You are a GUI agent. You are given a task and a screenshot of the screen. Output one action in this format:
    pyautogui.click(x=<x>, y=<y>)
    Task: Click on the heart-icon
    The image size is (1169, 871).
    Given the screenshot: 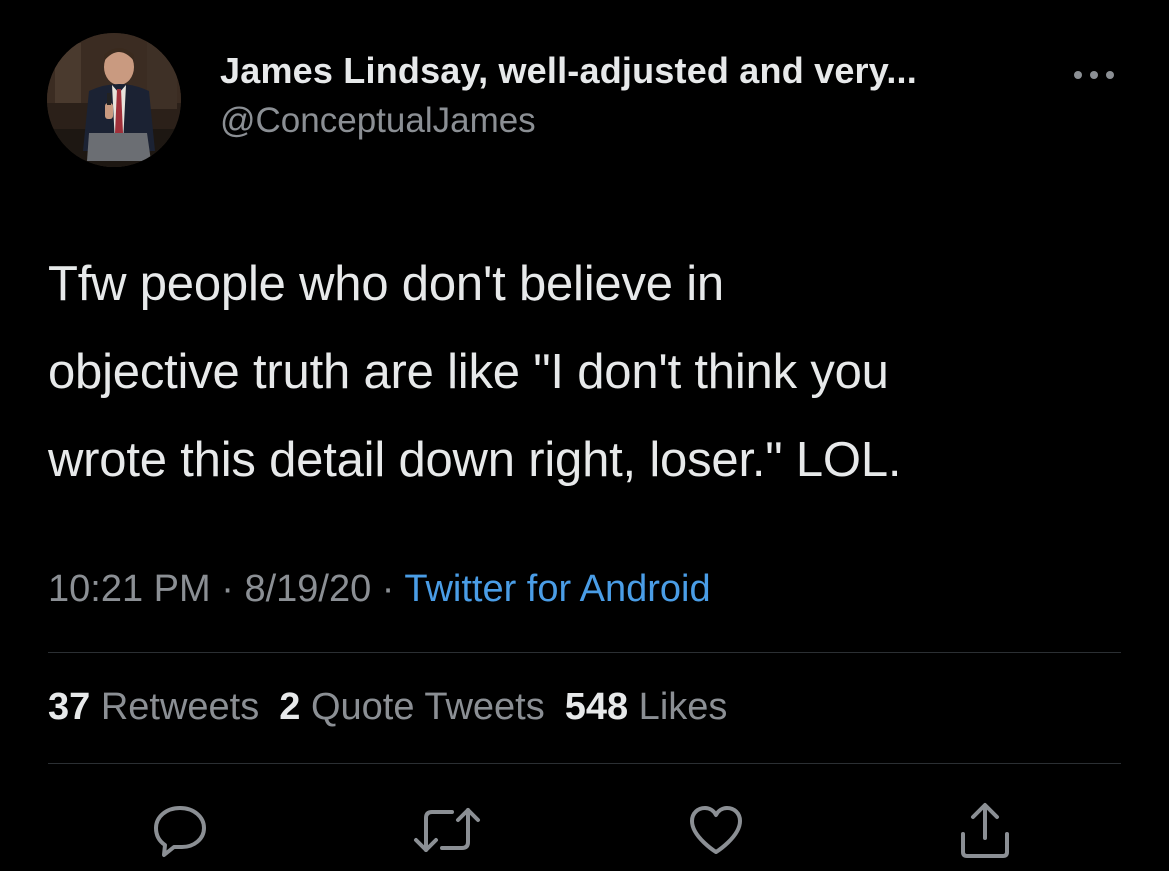 What is the action you would take?
    pyautogui.click(x=716, y=830)
    